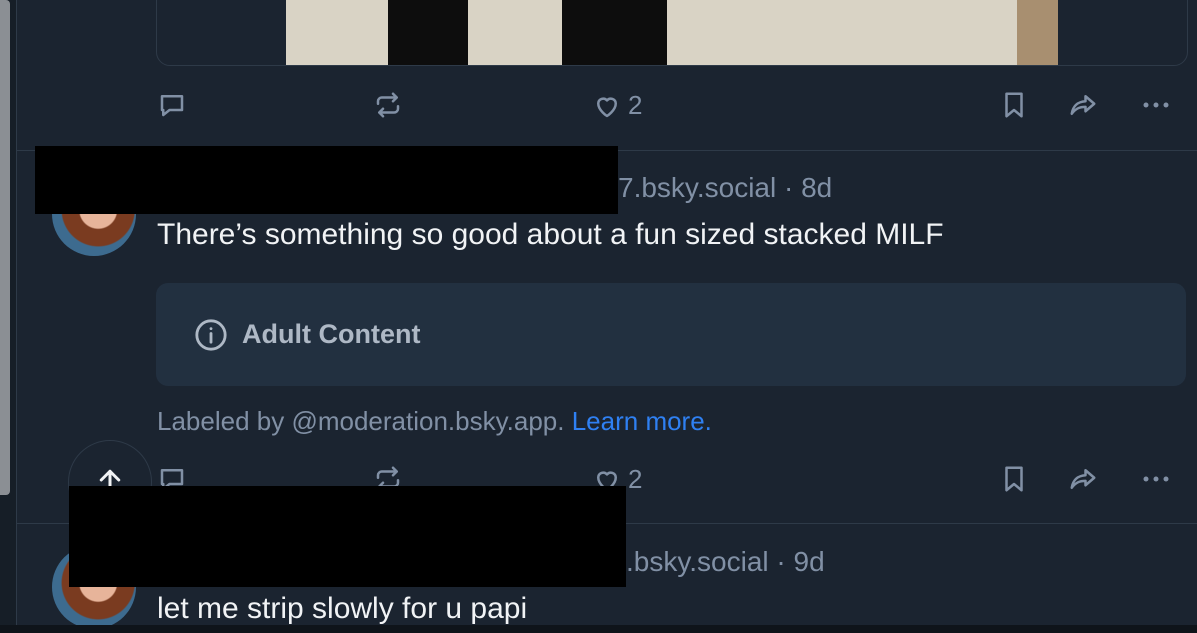 The height and width of the screenshot is (633, 1197). What do you see at coordinates (672, 33) in the screenshot?
I see `post-media-card` at bounding box center [672, 33].